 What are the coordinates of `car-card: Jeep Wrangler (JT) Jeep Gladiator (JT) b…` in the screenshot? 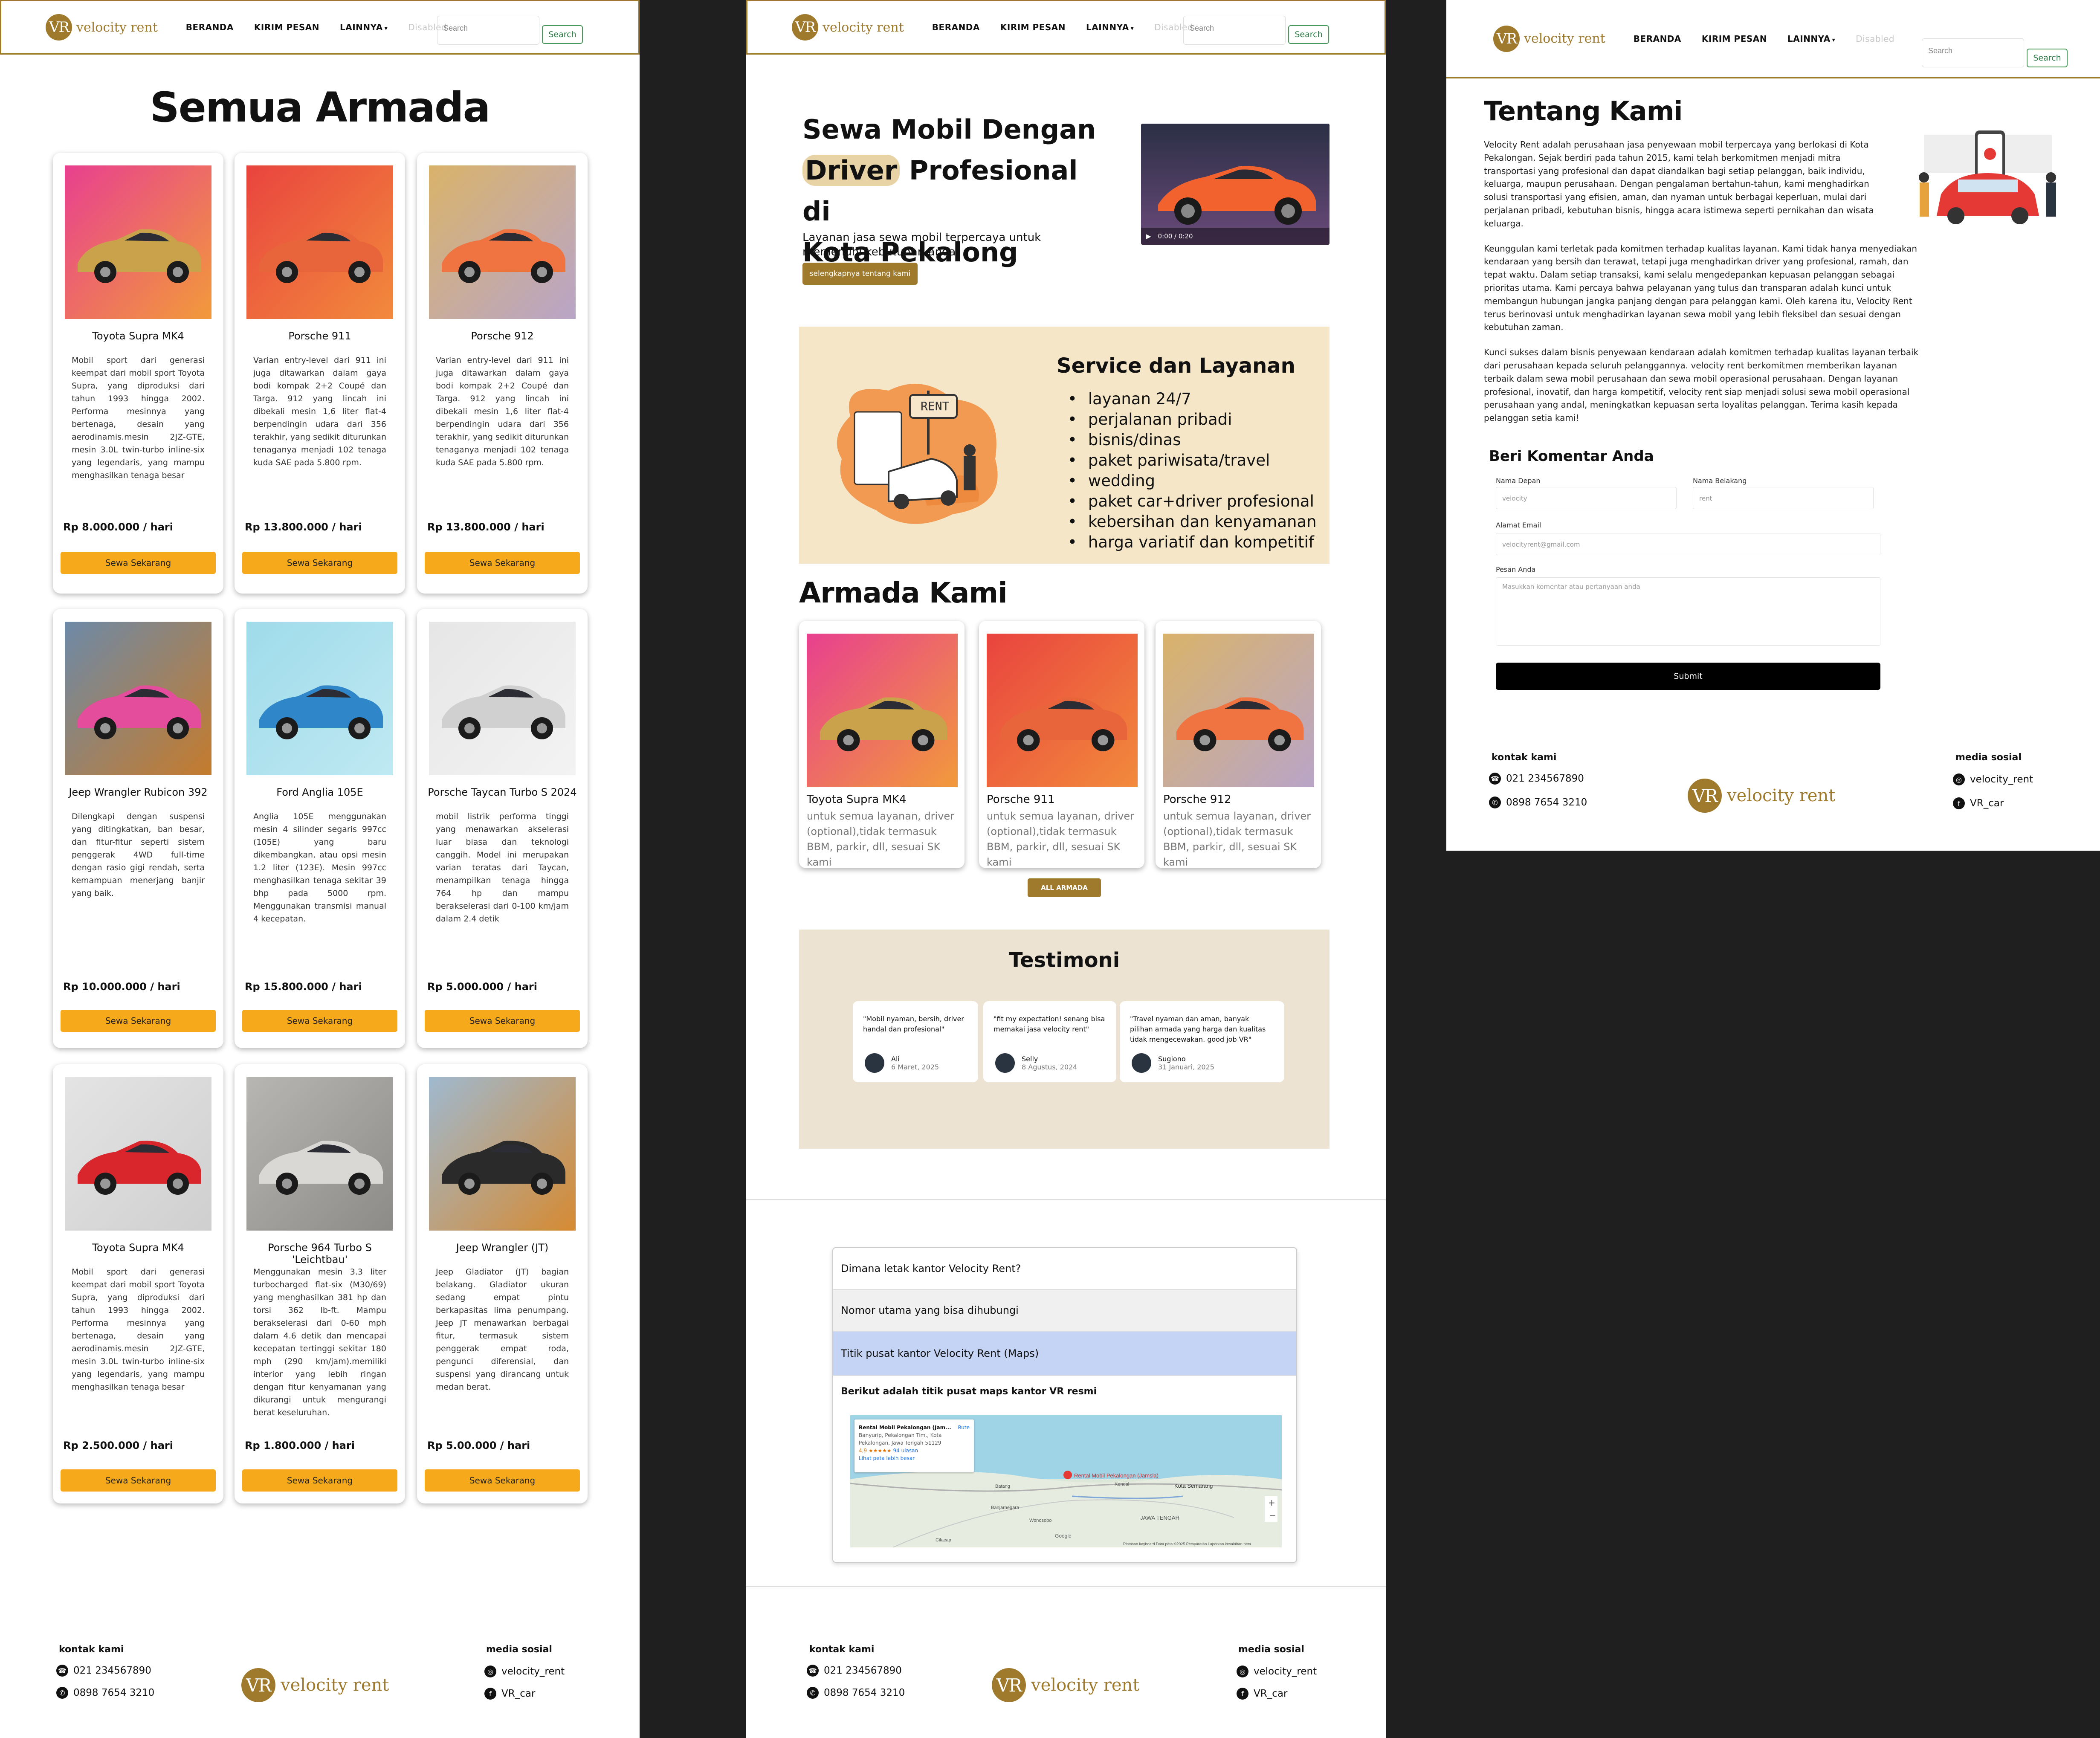 It's located at (502, 1283).